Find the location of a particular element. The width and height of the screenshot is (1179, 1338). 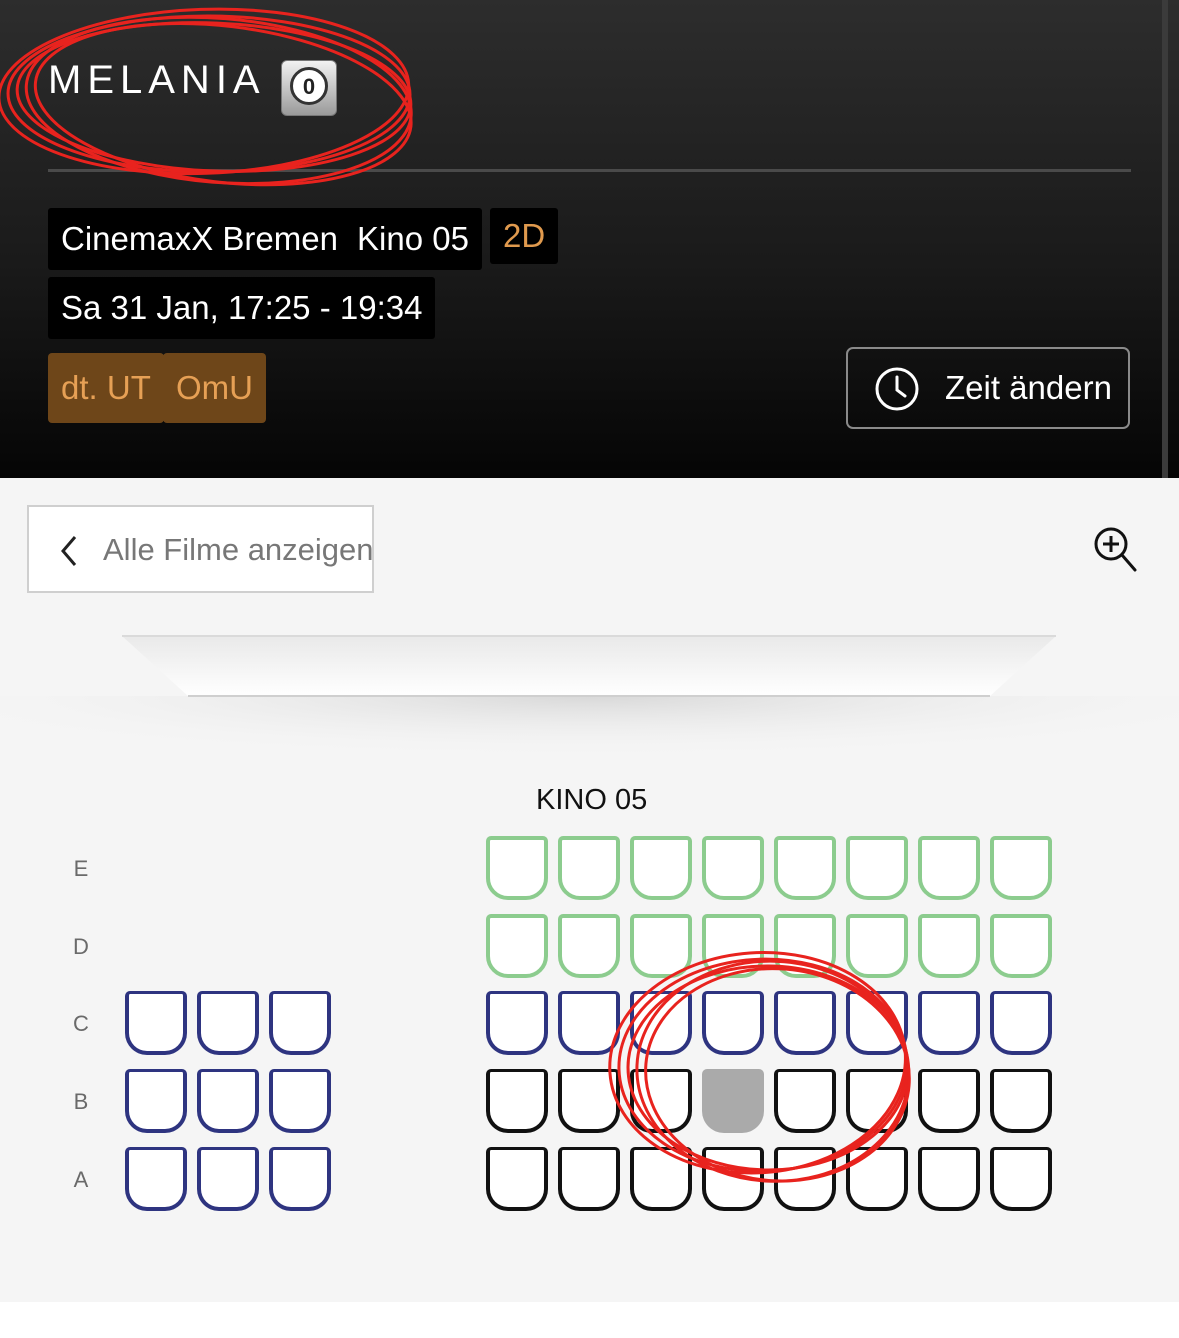

row-label-c: C is located at coordinates (81, 1023).